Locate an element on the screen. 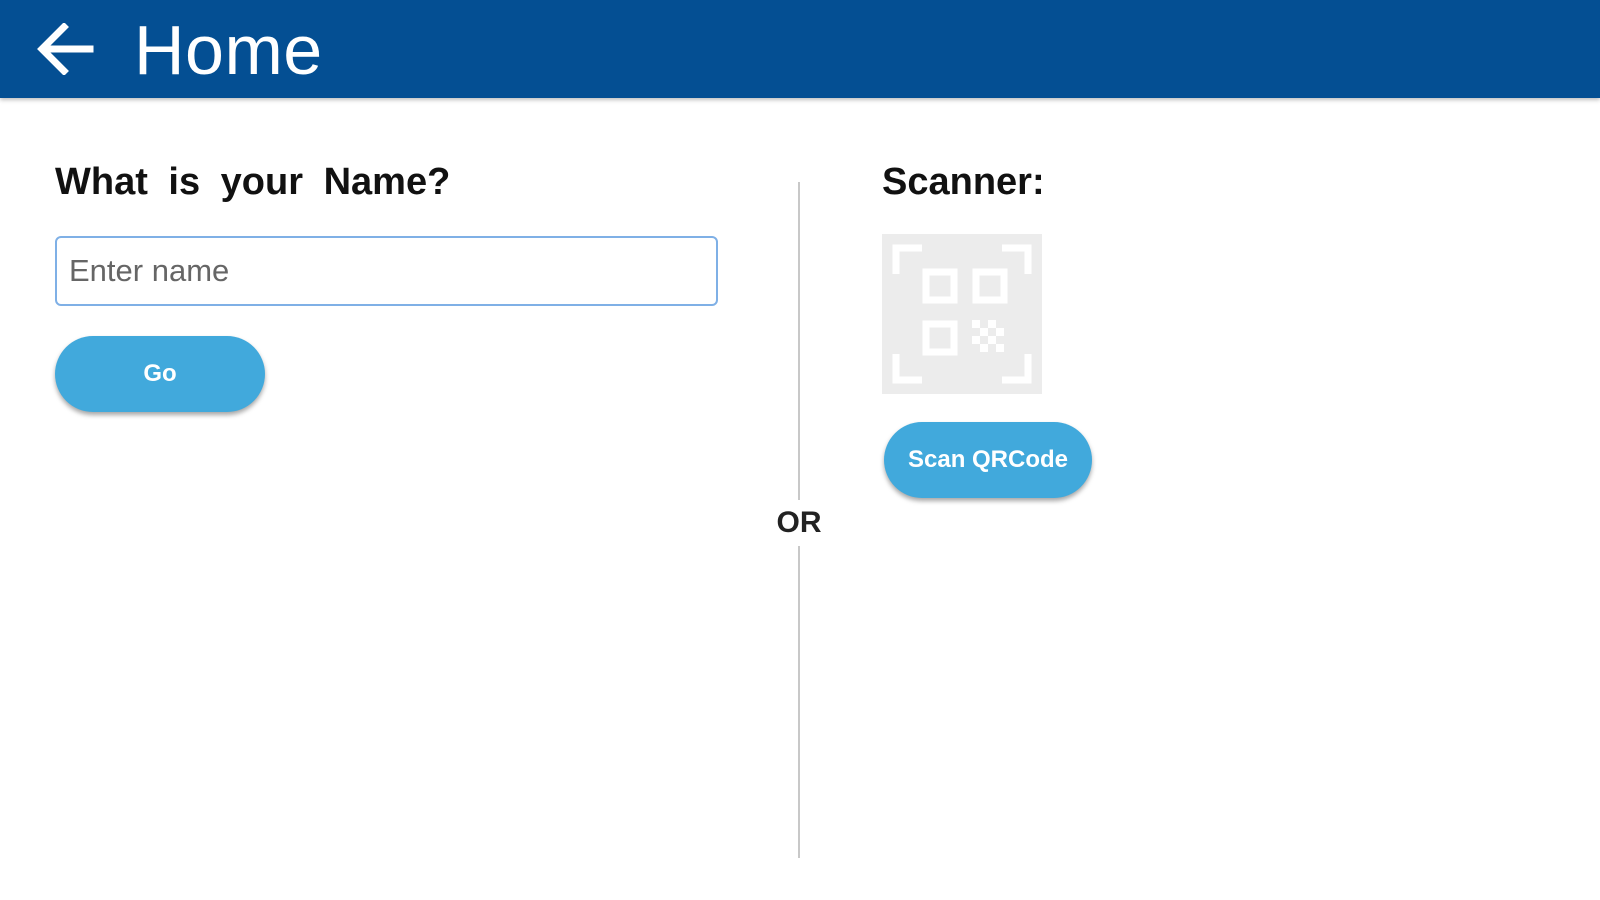 The height and width of the screenshot is (900, 1600). name-input is located at coordinates (386, 271).